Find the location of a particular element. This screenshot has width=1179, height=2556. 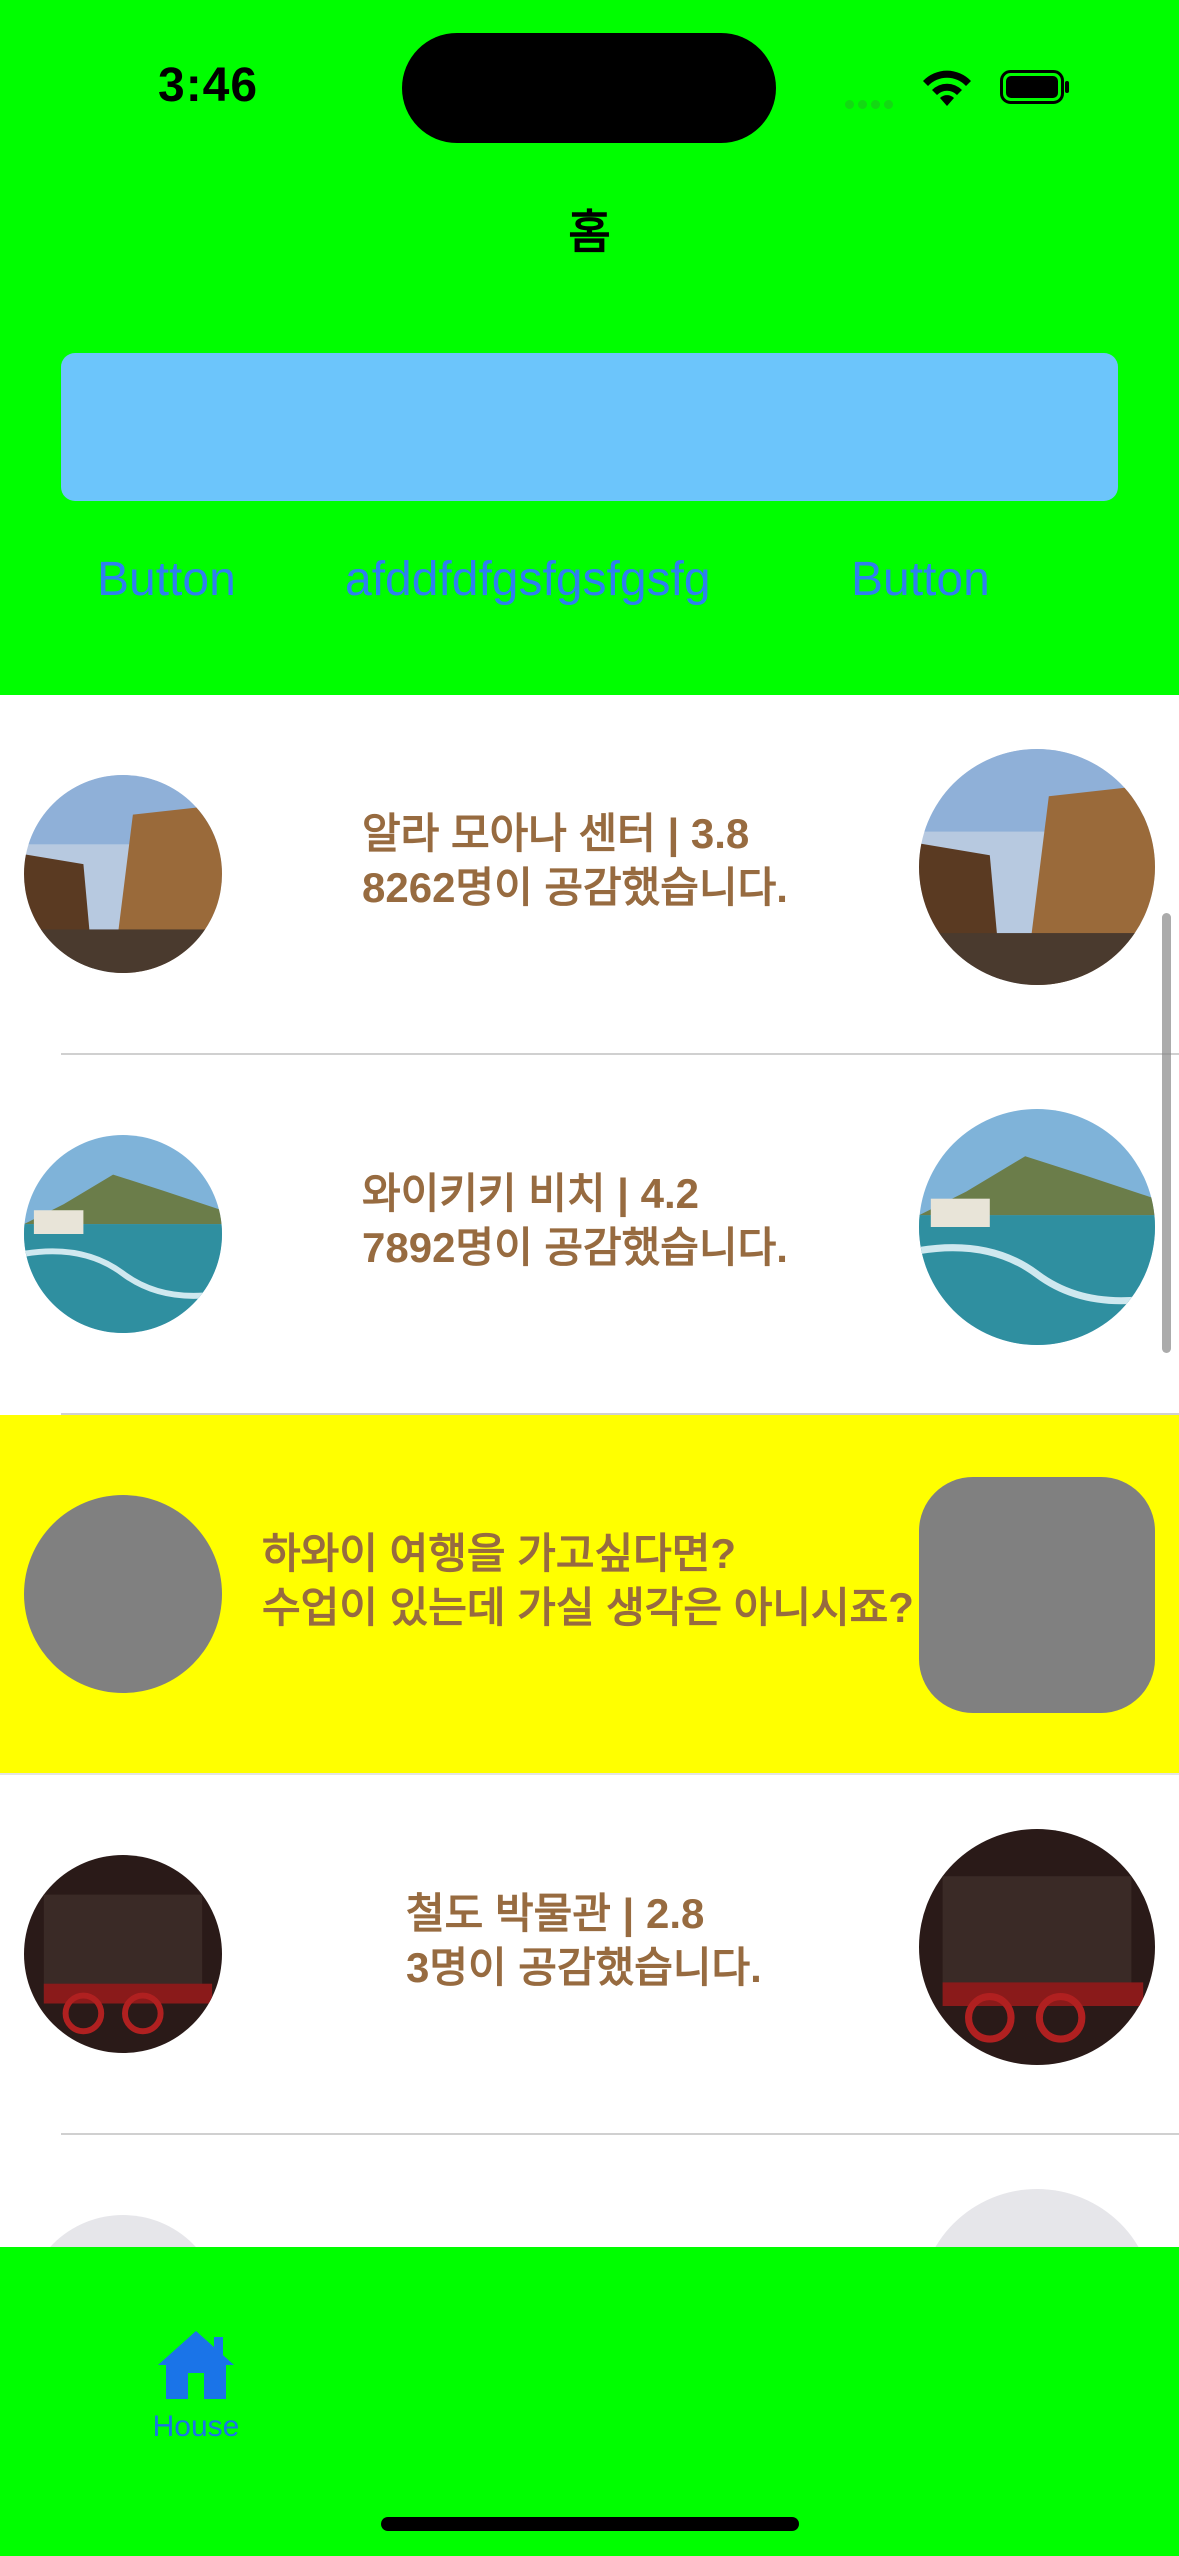

ad-title: 하와이 여행을 가고싶다면? is located at coordinates (499, 1553).